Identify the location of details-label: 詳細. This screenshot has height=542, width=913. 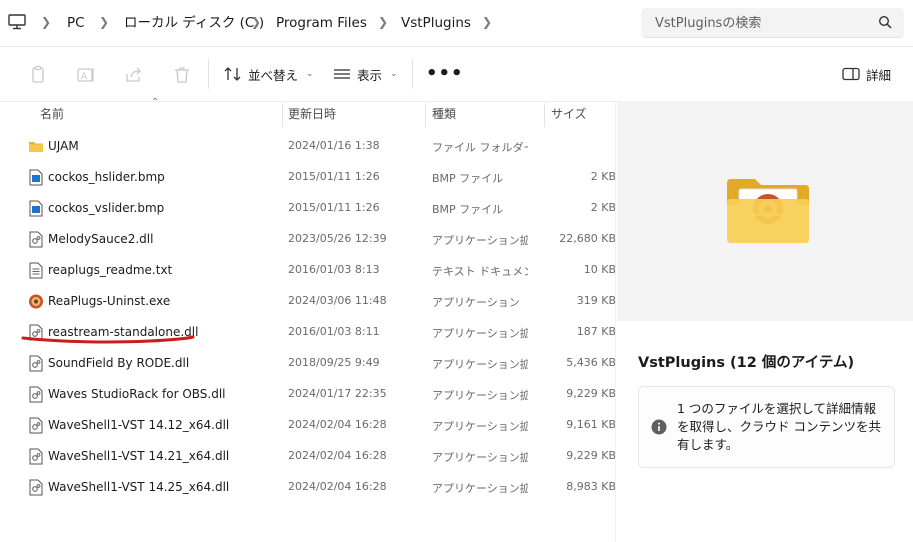
(879, 75).